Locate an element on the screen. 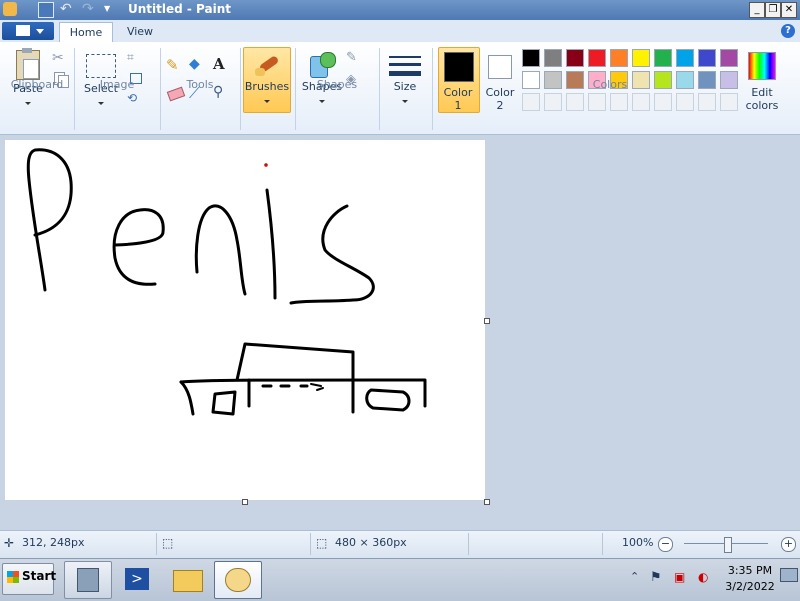 The height and width of the screenshot is (601, 800). redo-icon: ↷ is located at coordinates (89, 9).